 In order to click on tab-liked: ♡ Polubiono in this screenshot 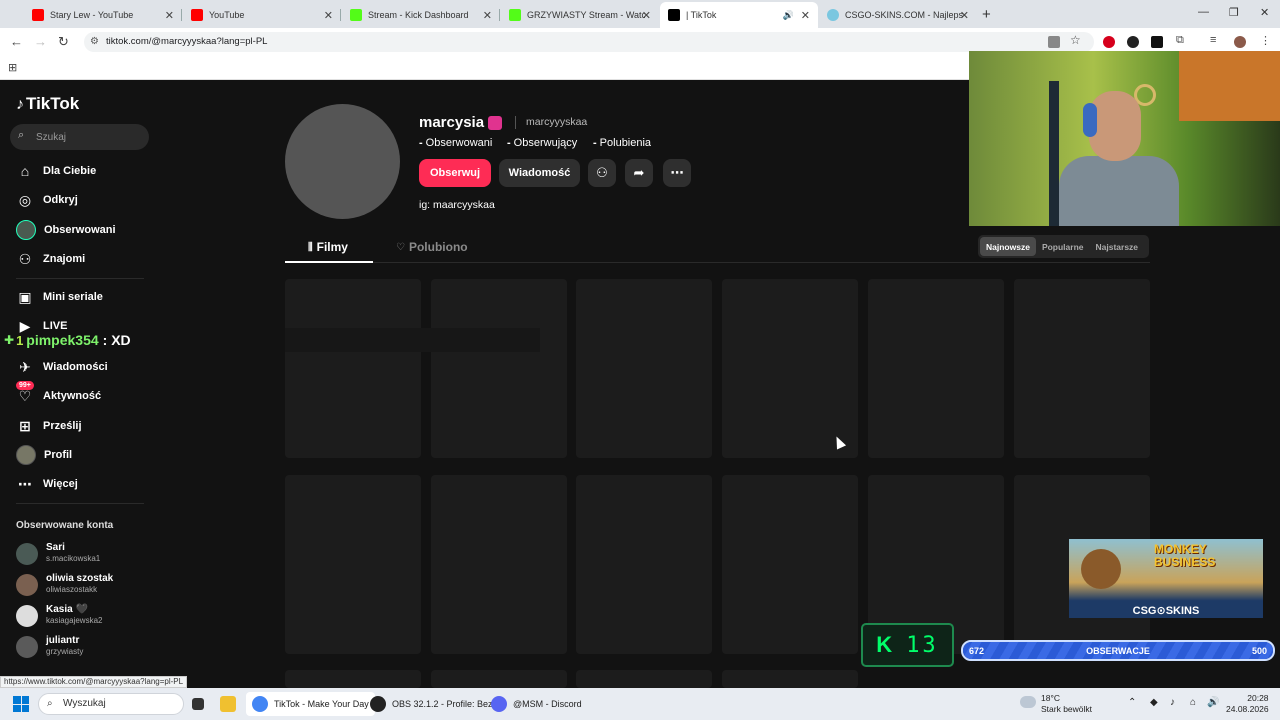, I will do `click(432, 247)`.